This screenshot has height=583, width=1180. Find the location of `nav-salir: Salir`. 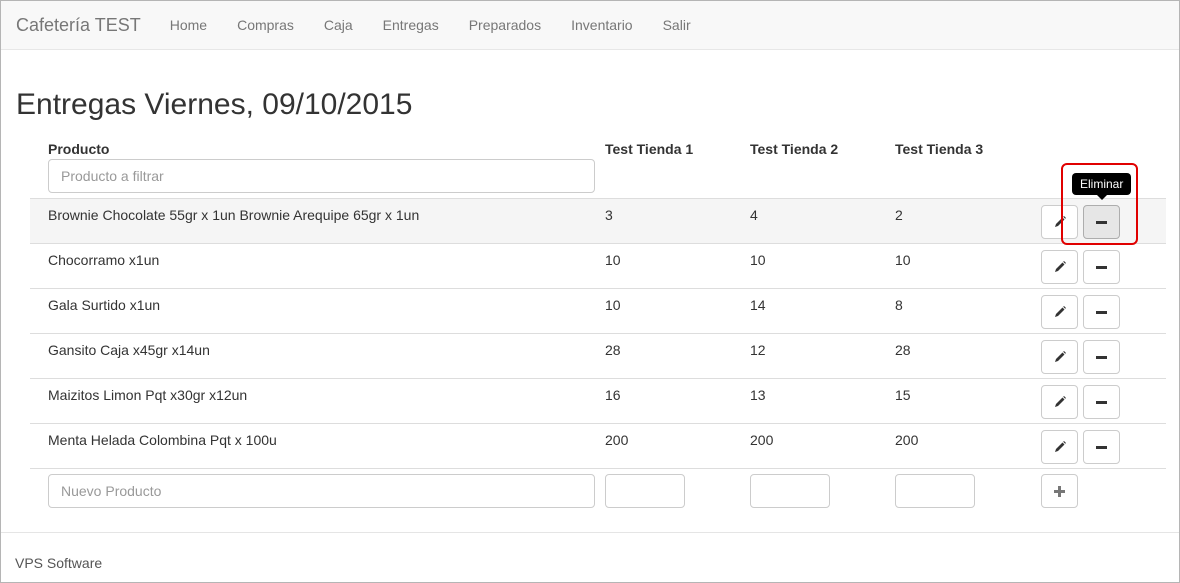

nav-salir: Salir is located at coordinates (677, 25).